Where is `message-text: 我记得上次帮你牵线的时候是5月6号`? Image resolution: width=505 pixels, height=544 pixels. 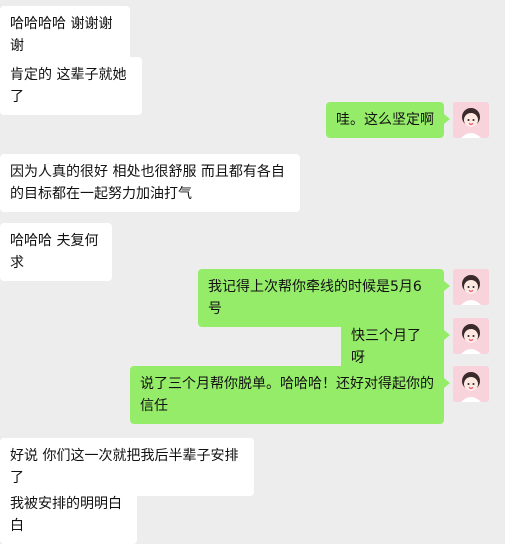 message-text: 我记得上次帮你牵线的时候是5月6号 is located at coordinates (315, 298).